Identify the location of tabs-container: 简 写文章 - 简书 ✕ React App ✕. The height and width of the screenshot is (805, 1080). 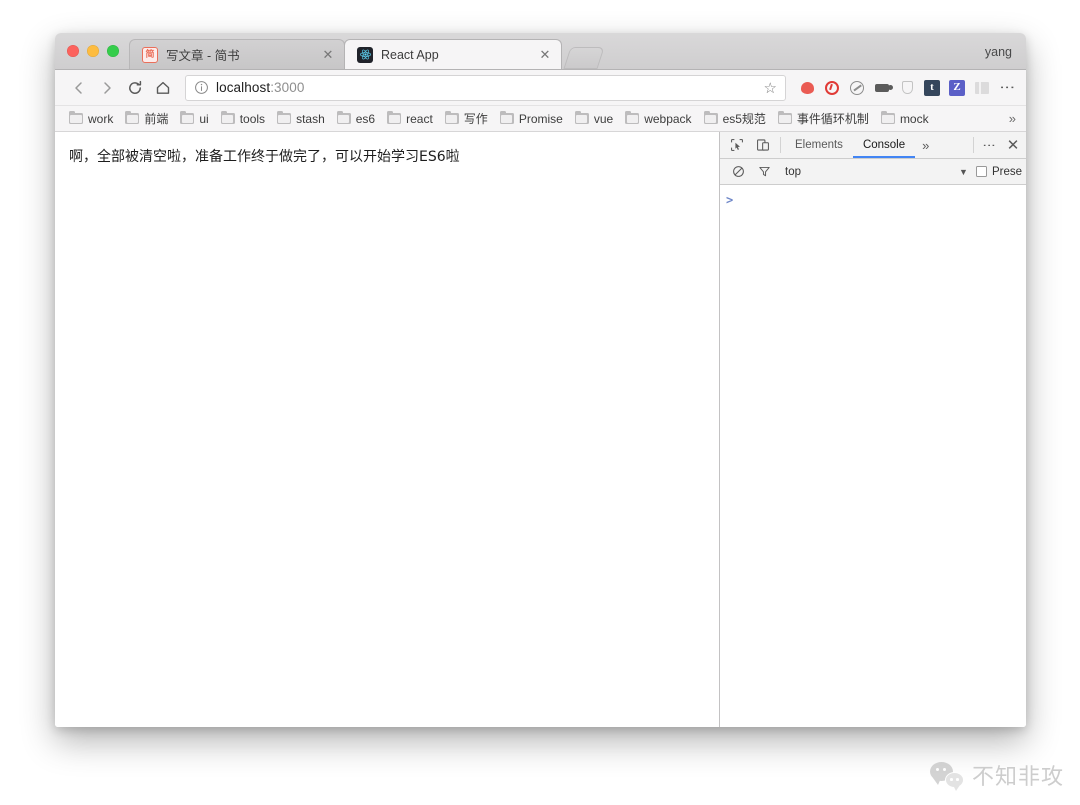
(557, 54).